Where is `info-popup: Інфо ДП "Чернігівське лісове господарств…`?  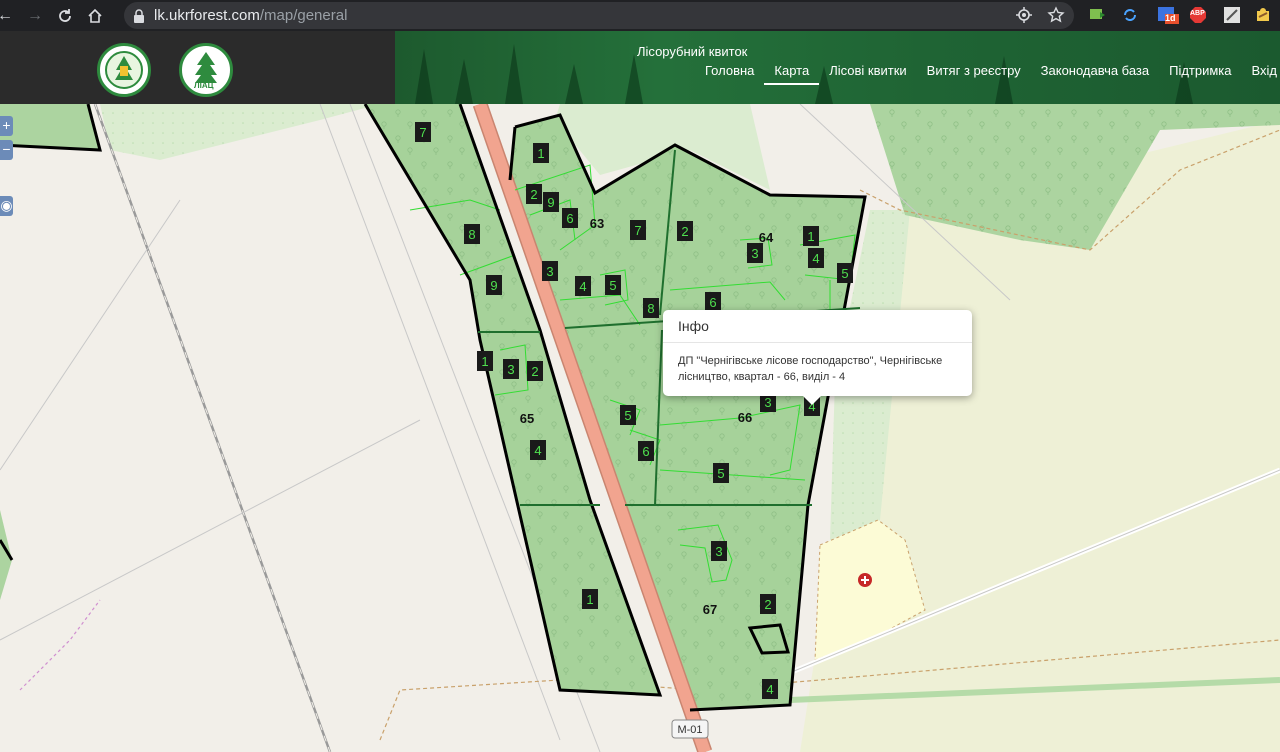 info-popup: Інфо ДП "Чернігівське лісове господарств… is located at coordinates (817, 357).